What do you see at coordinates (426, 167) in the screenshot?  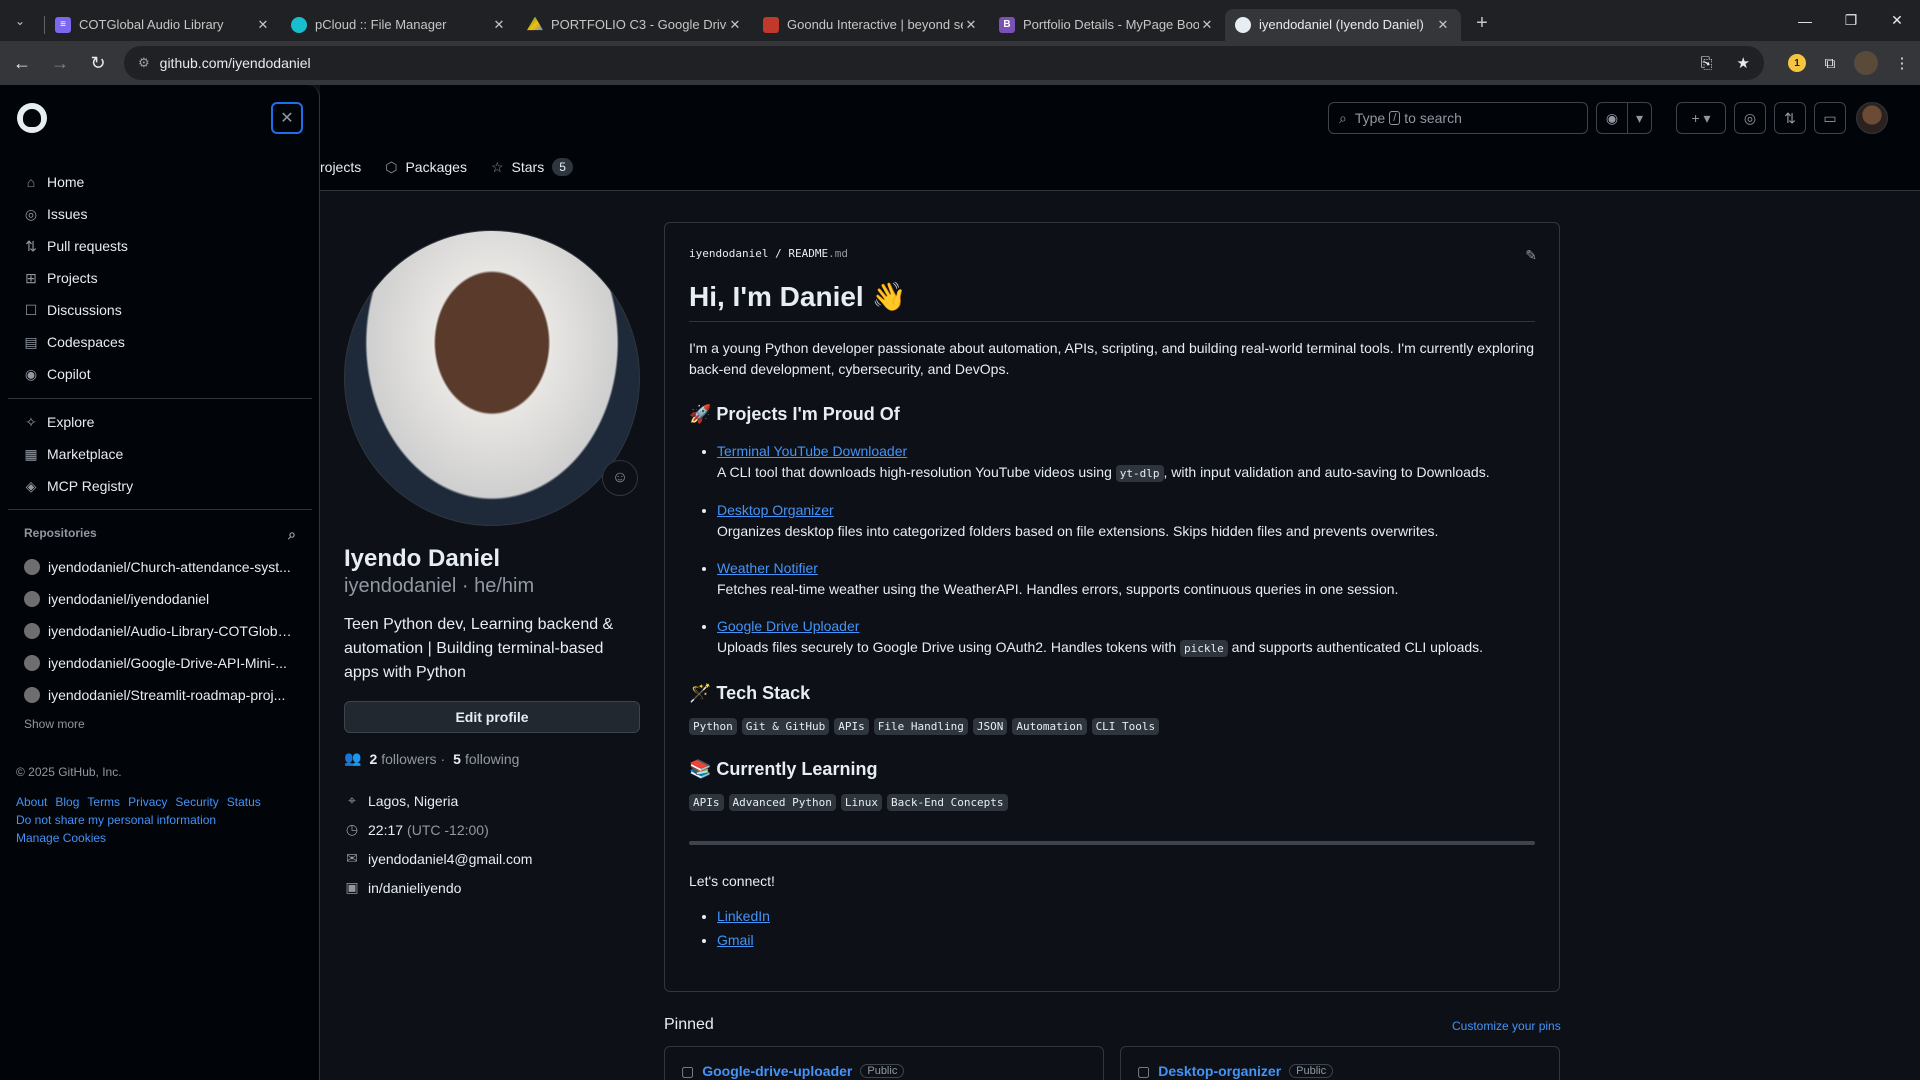 I see `tab-packages: ⬡ Packages` at bounding box center [426, 167].